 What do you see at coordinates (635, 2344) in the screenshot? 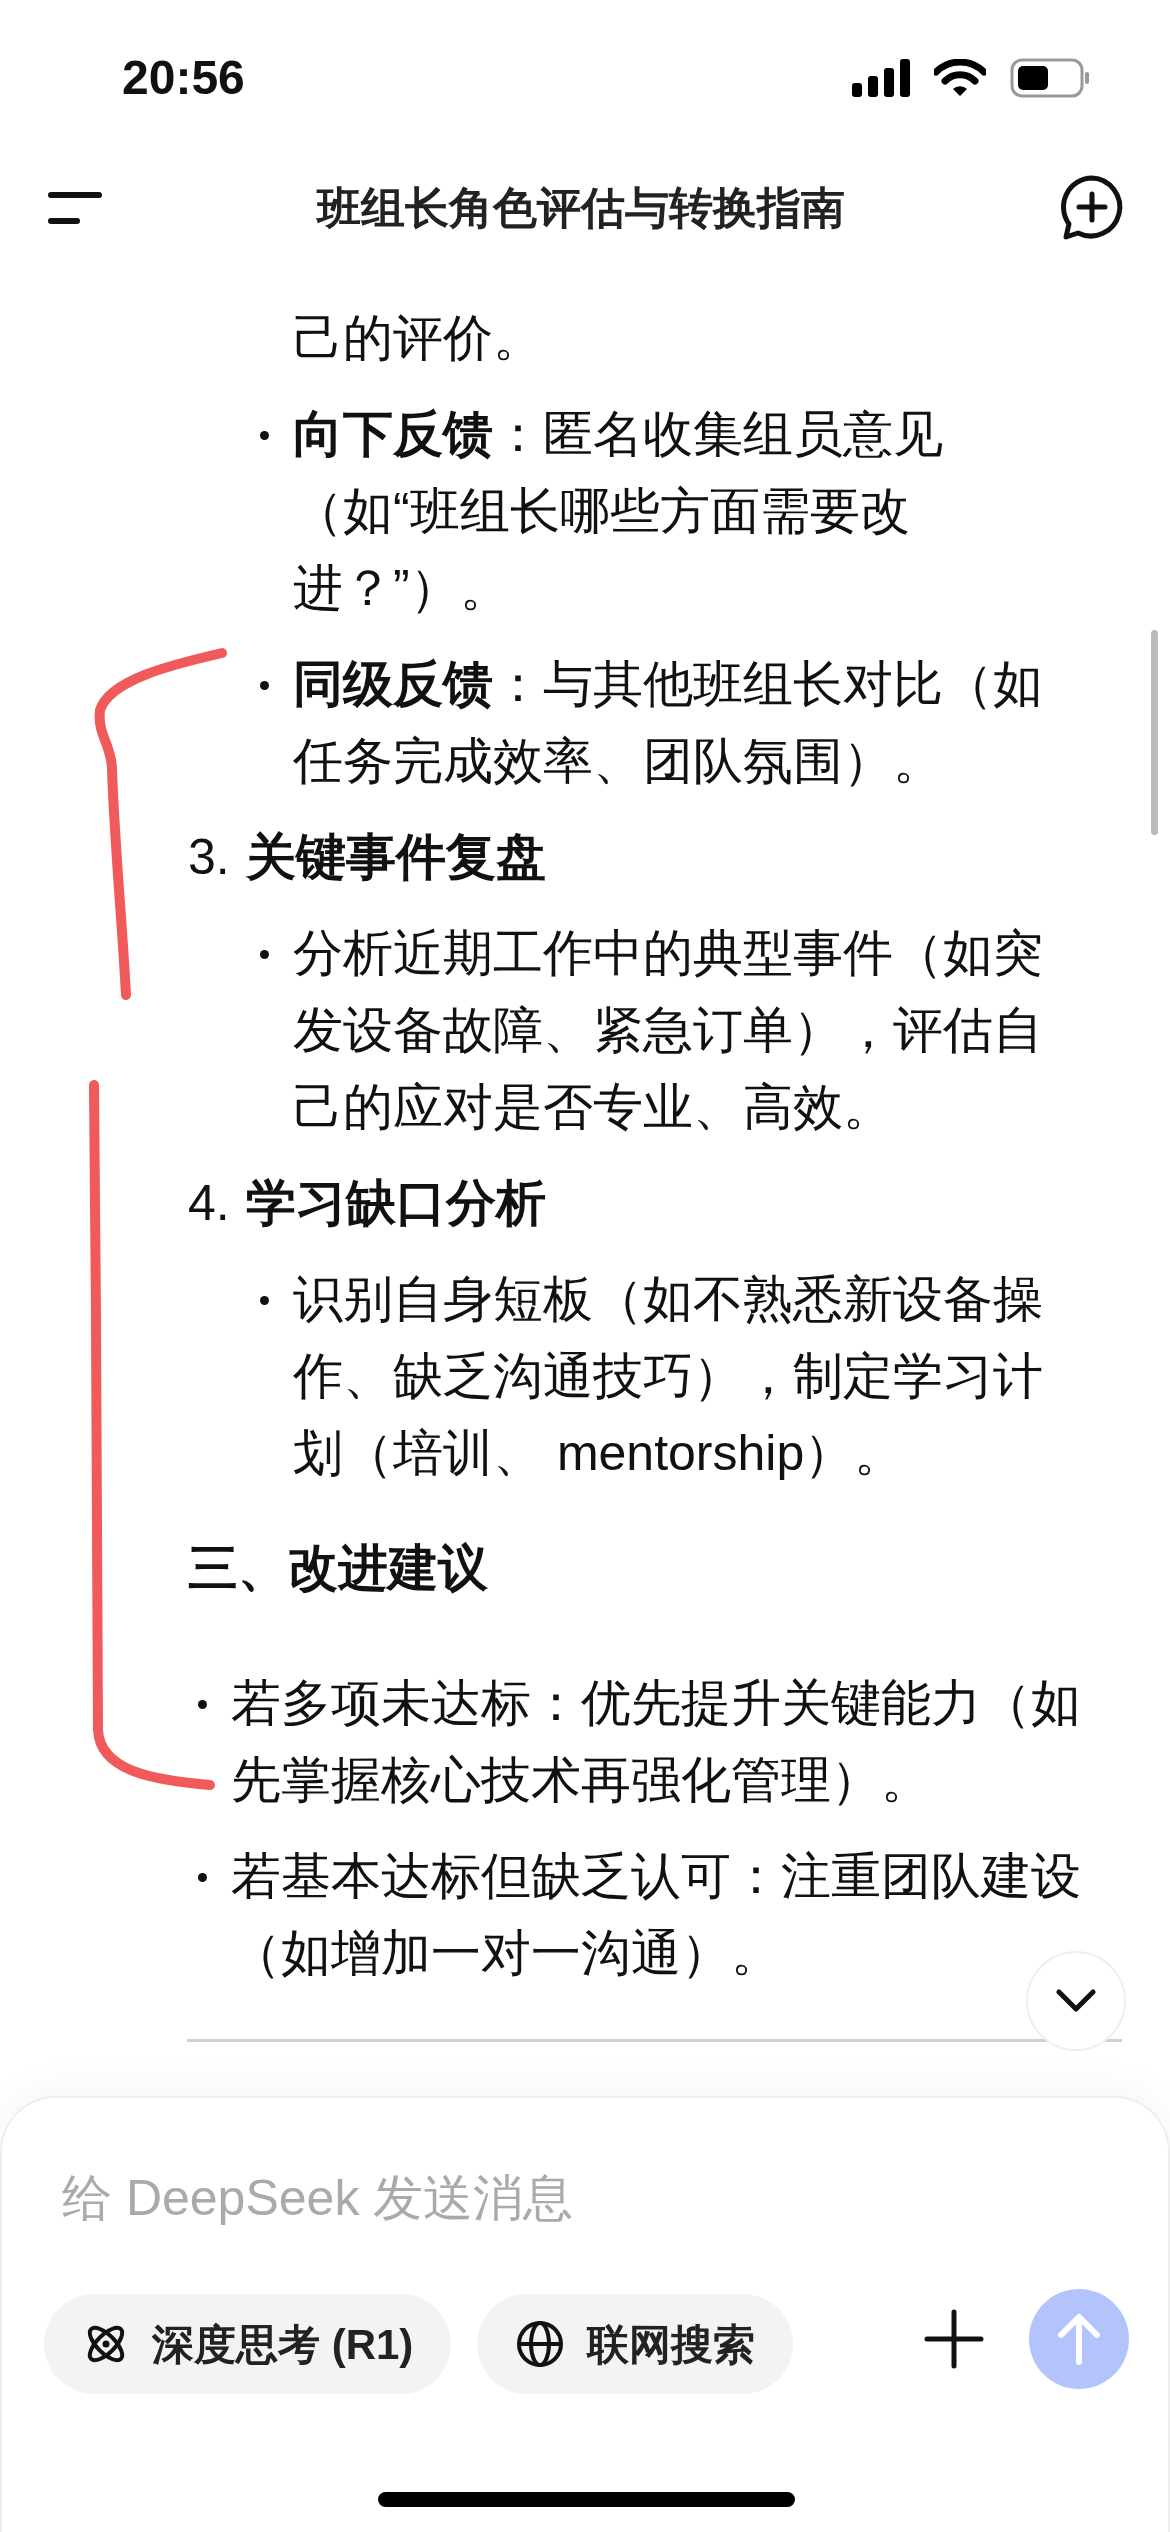
I see `toggle-chip: 联网搜索` at bounding box center [635, 2344].